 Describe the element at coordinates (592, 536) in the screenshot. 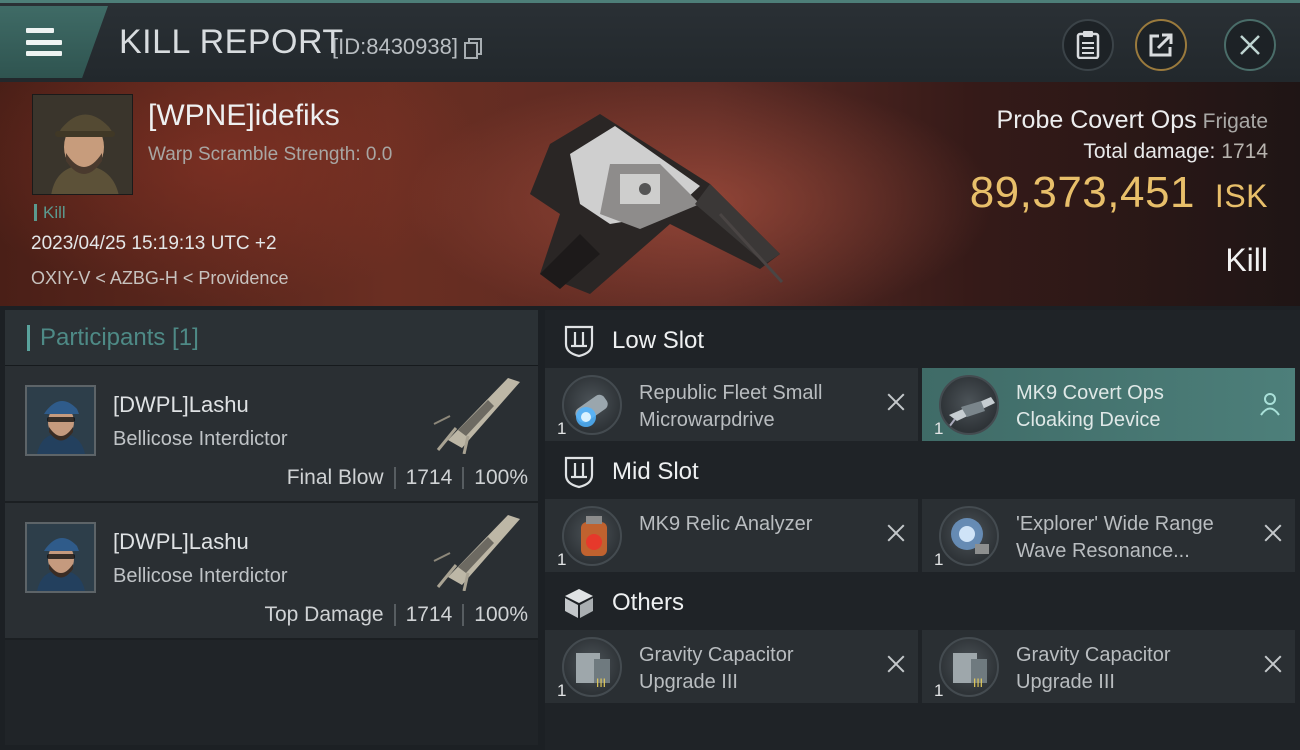

I see `relic-analyzer-icon` at that location.